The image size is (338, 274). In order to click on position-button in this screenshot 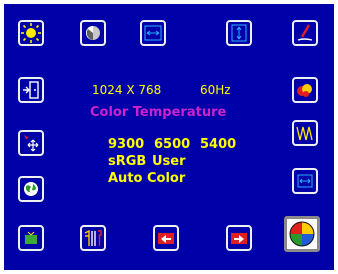, I will do `click(31, 143)`.